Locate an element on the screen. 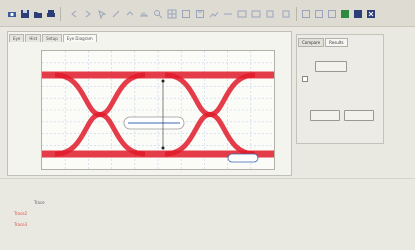 The image size is (415, 250). reset-button is located at coordinates (359, 115).